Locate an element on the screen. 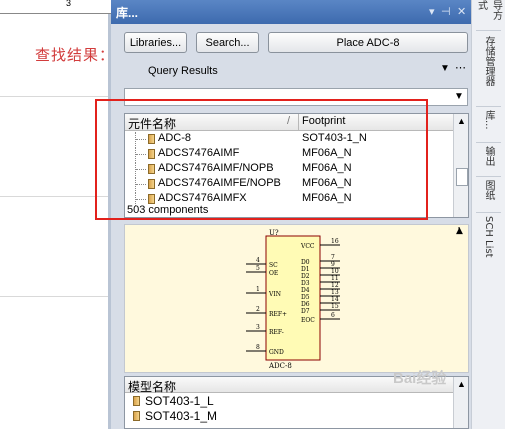  pin-number: 2 is located at coordinates (258, 309).